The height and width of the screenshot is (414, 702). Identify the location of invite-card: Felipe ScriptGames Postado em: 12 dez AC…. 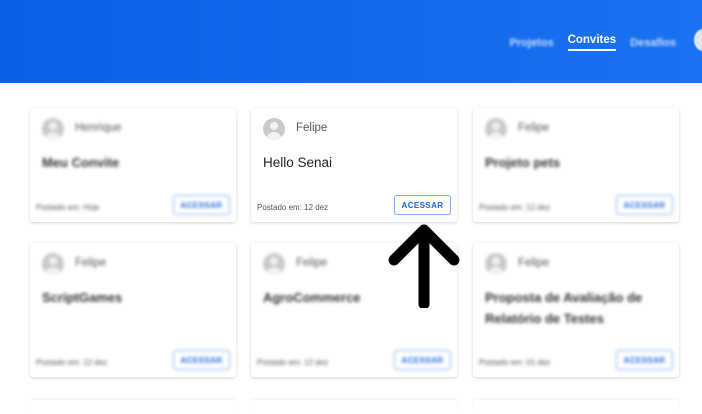
(133, 310).